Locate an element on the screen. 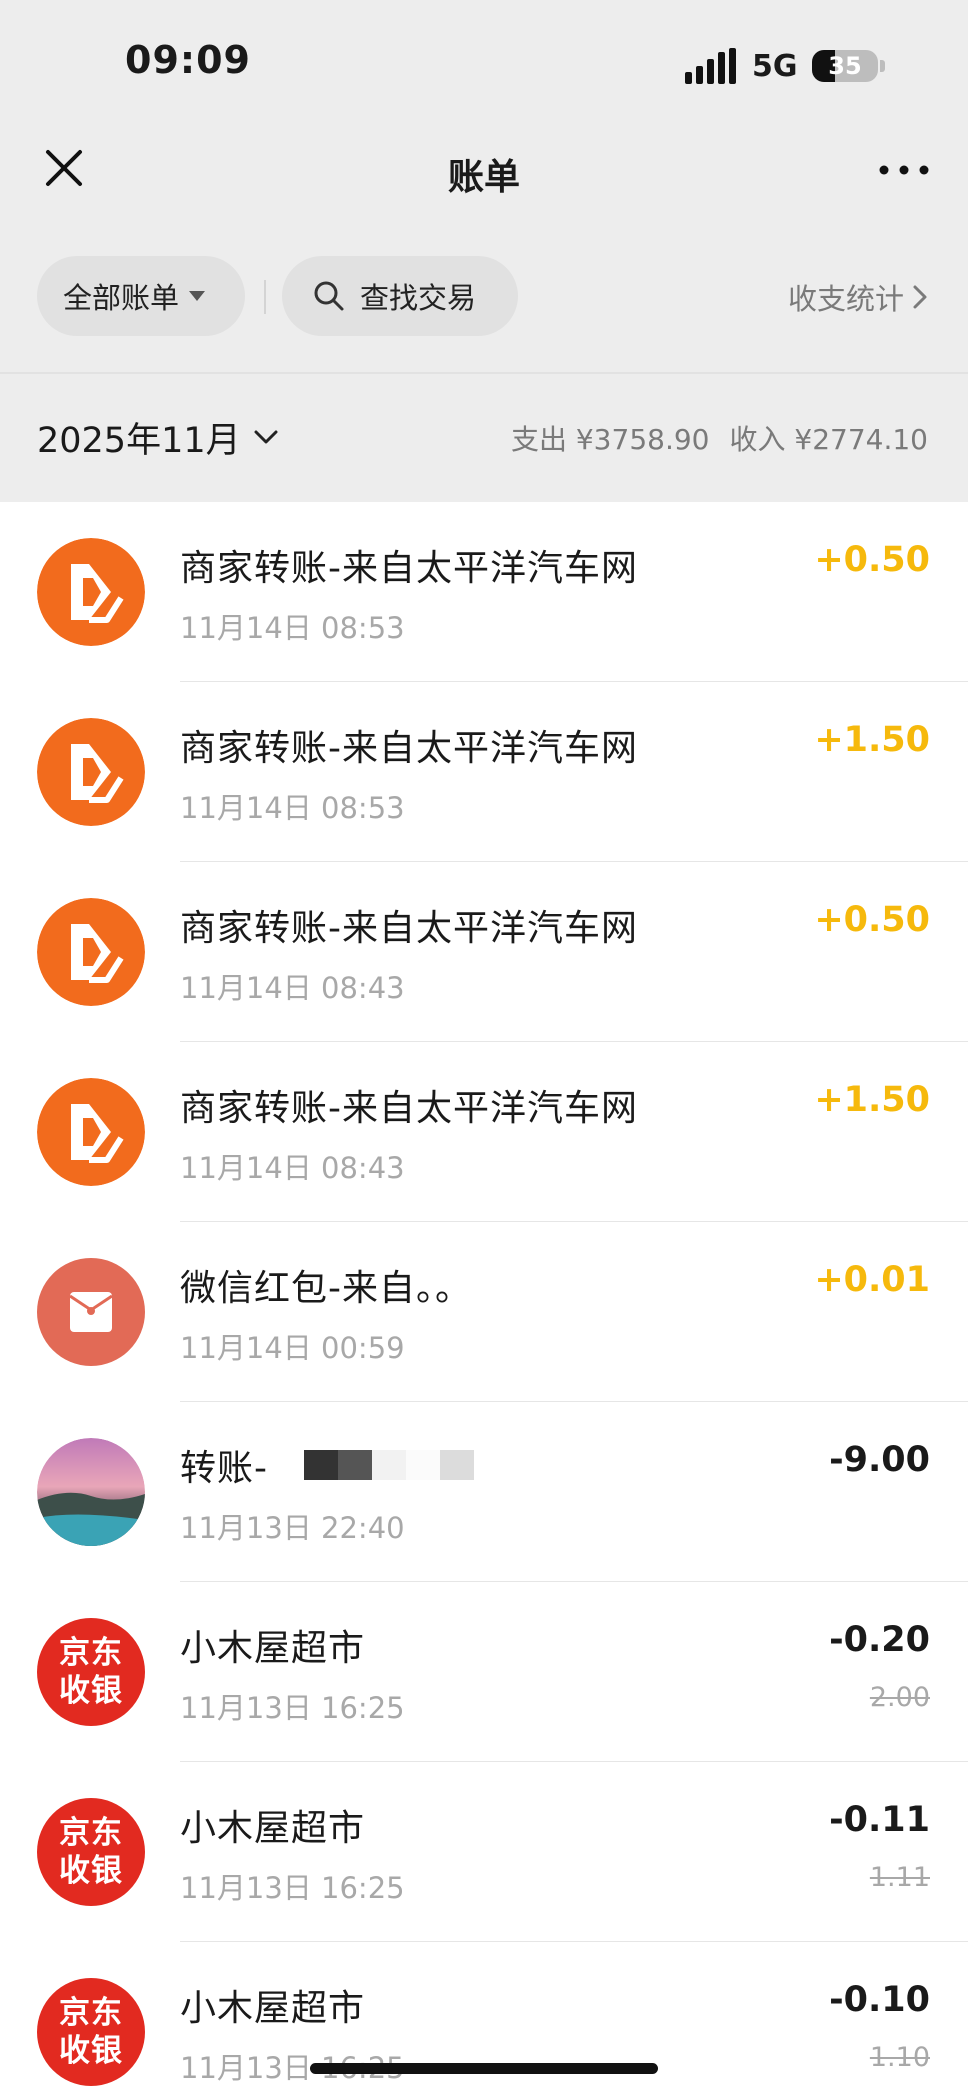 This screenshot has height=2097, width=968. month-summary: 支出 ¥3758.90 收入 ¥2774.10 is located at coordinates (719, 438).